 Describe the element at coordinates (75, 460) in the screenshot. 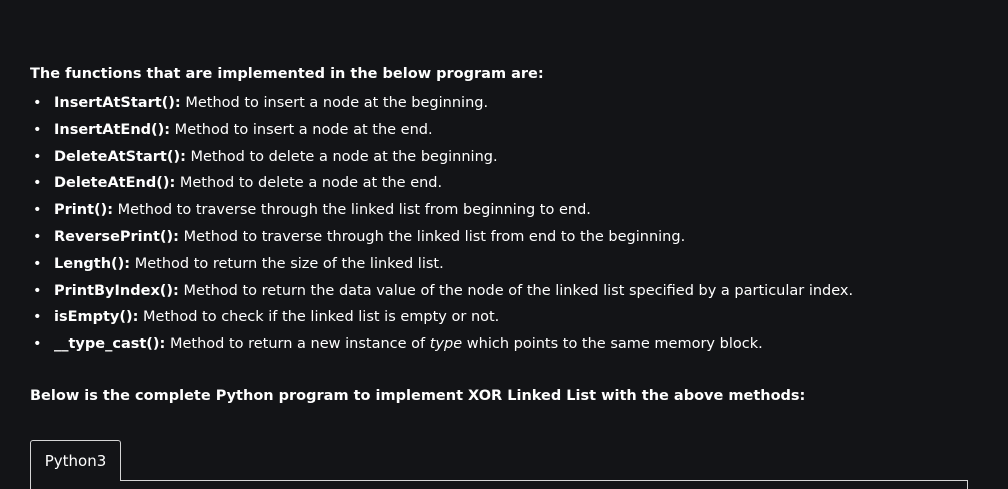

I see `tab-python3: Python3` at that location.